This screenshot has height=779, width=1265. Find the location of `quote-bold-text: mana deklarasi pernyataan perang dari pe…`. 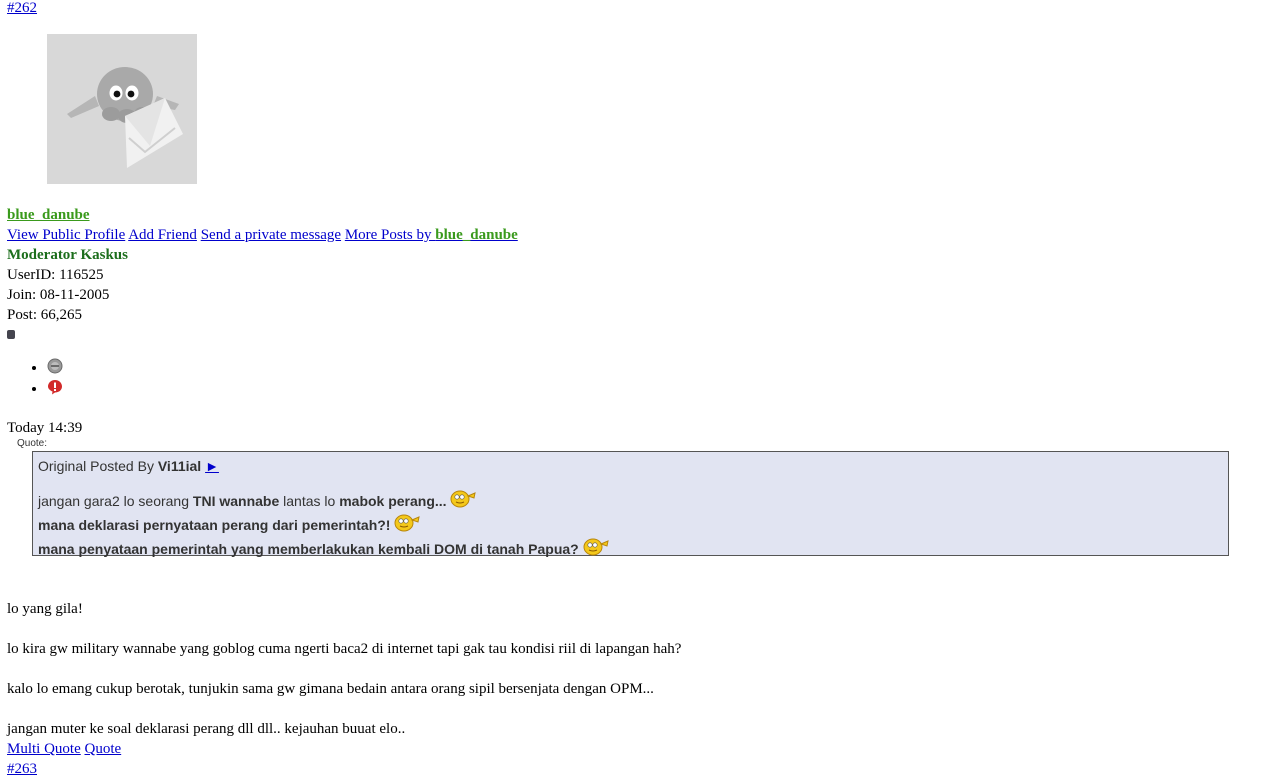

quote-bold-text: mana deklarasi pernyataan perang dari pe… is located at coordinates (214, 525).